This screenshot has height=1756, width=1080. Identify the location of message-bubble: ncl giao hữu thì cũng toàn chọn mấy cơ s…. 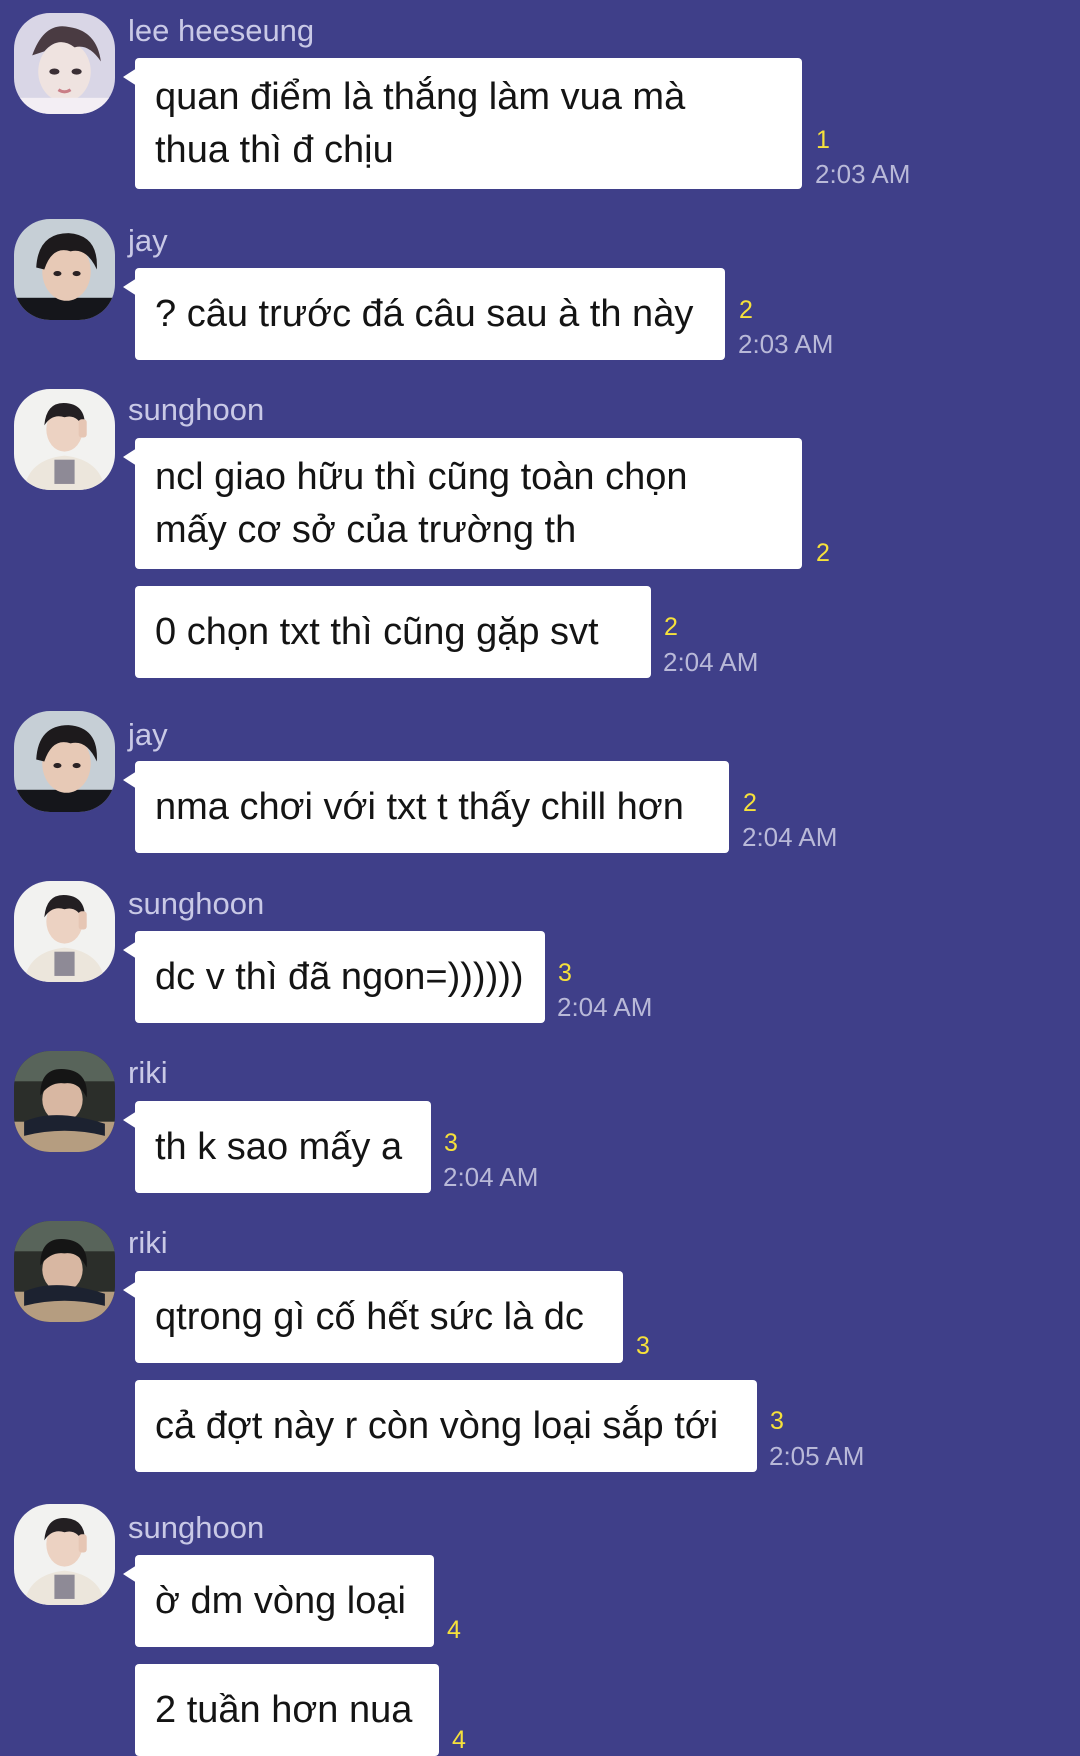
(462, 503).